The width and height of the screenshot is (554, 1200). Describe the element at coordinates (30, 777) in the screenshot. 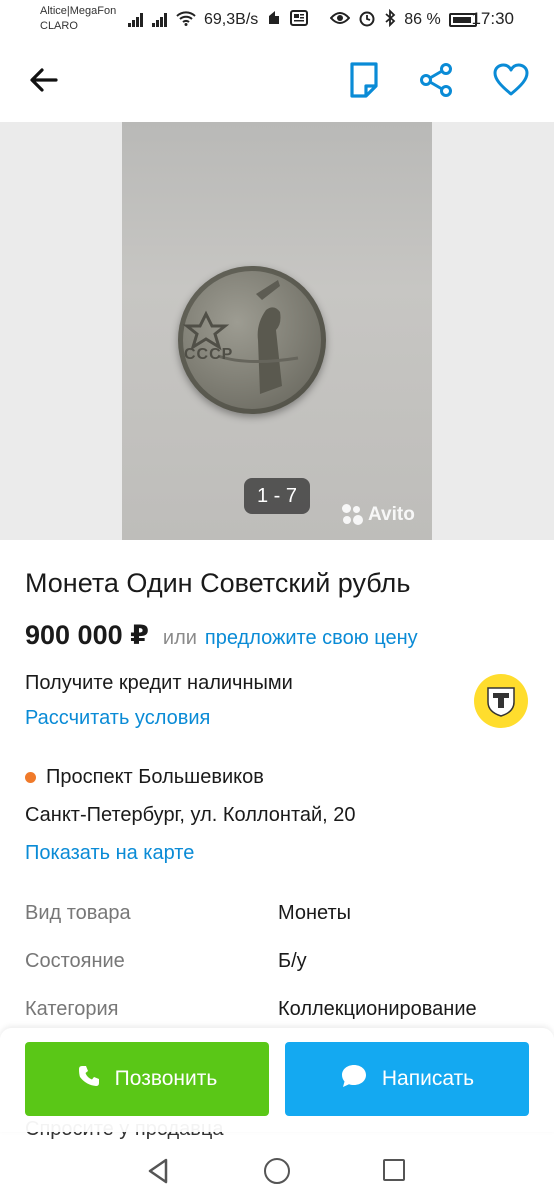

I see `metro-line-dot` at that location.